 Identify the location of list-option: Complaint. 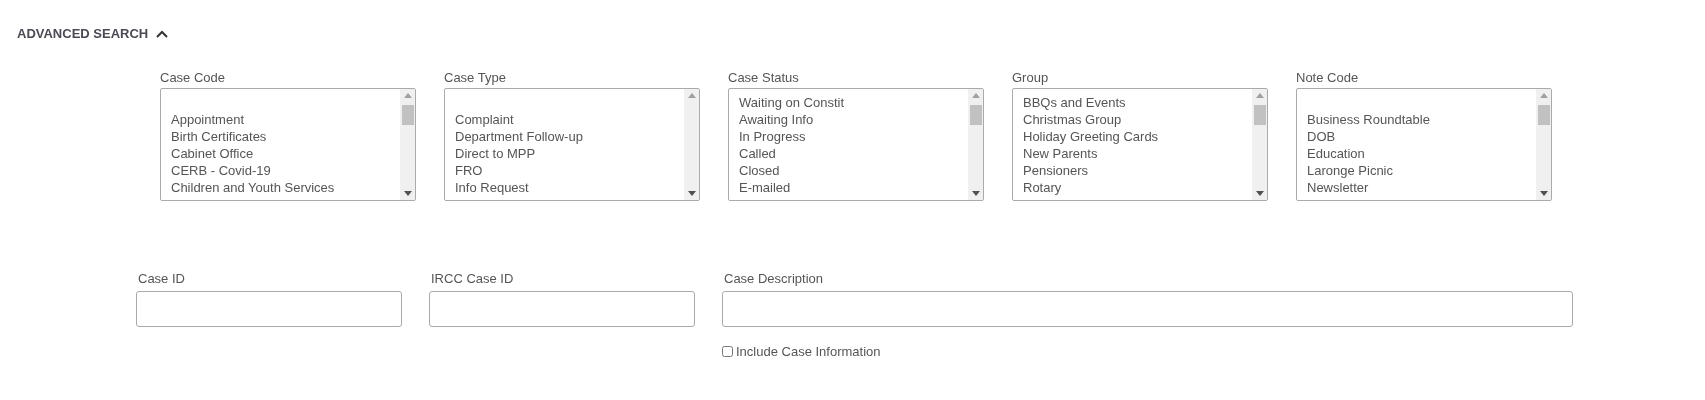
(569, 119).